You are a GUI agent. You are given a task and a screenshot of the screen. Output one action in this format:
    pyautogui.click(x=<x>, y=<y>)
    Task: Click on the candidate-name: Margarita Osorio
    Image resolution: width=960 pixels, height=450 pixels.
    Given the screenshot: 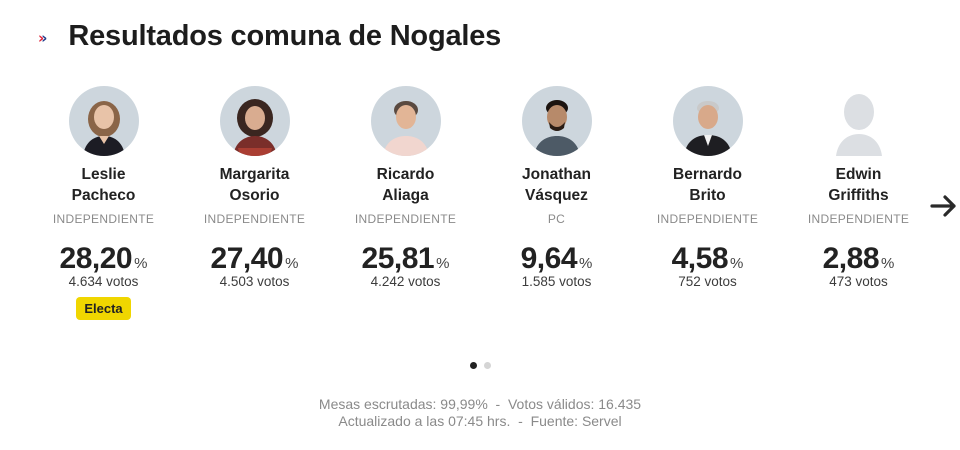 What is the action you would take?
    pyautogui.click(x=254, y=185)
    